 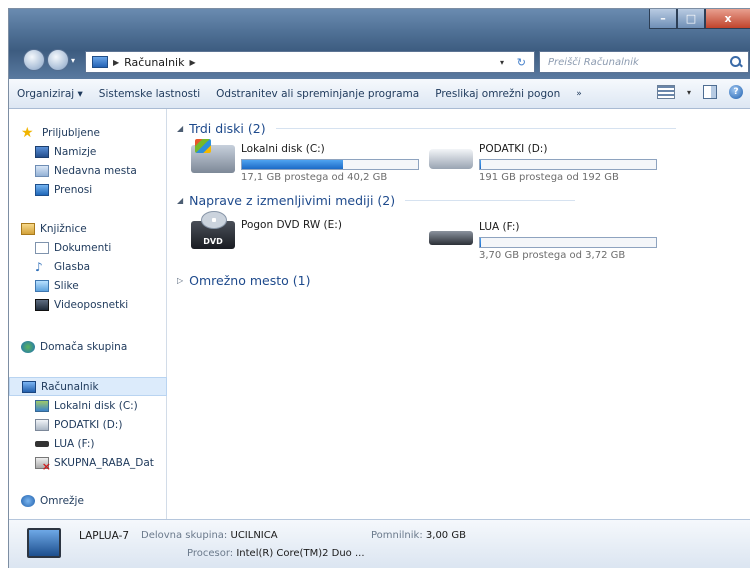 What do you see at coordinates (266, 230) in the screenshot?
I see `drive-tile-e: DVD Pogon DVD RW (E:)` at bounding box center [266, 230].